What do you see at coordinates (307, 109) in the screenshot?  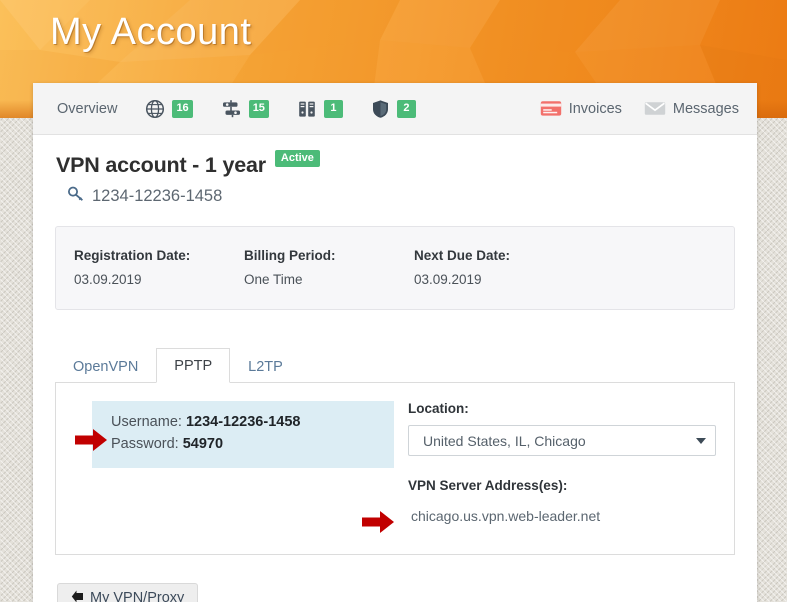 I see `servers-icon` at bounding box center [307, 109].